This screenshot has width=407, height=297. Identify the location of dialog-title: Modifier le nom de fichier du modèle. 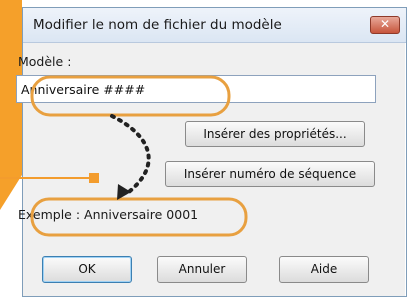
(157, 25).